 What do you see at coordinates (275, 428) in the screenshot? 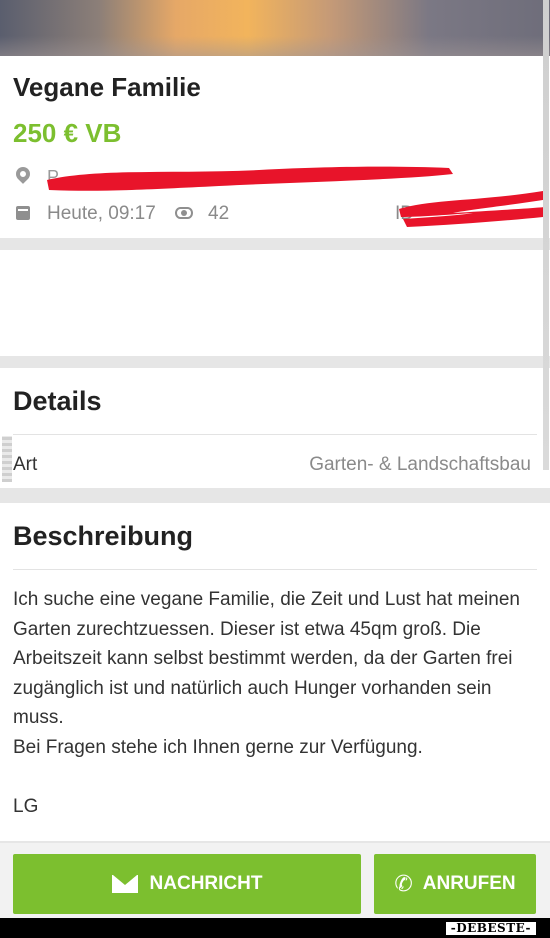
I see `details-section: Details Art Garten- & Landschaftsbau` at bounding box center [275, 428].